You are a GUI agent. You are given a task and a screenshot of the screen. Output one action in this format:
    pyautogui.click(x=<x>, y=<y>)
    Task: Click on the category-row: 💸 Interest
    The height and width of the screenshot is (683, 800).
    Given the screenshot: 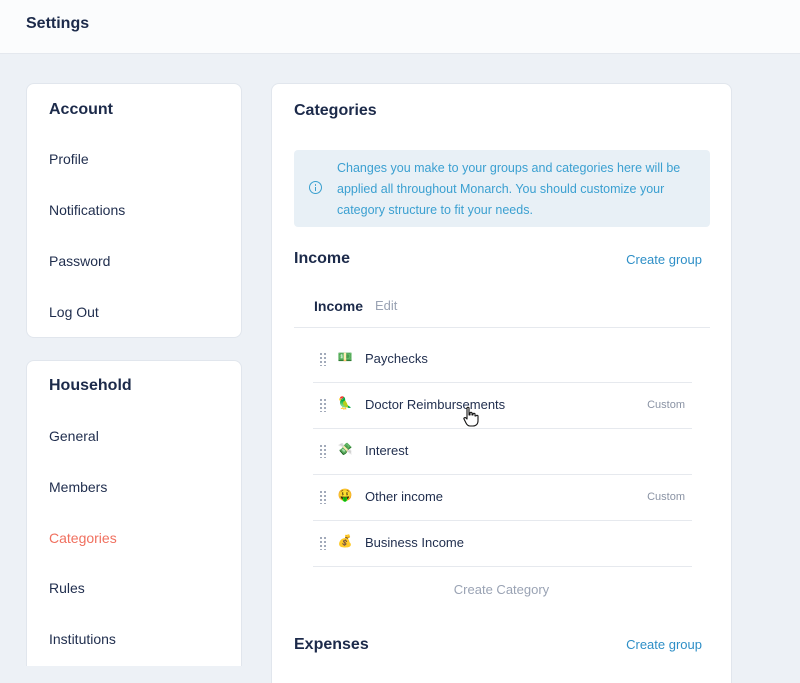 What is the action you would take?
    pyautogui.click(x=502, y=452)
    